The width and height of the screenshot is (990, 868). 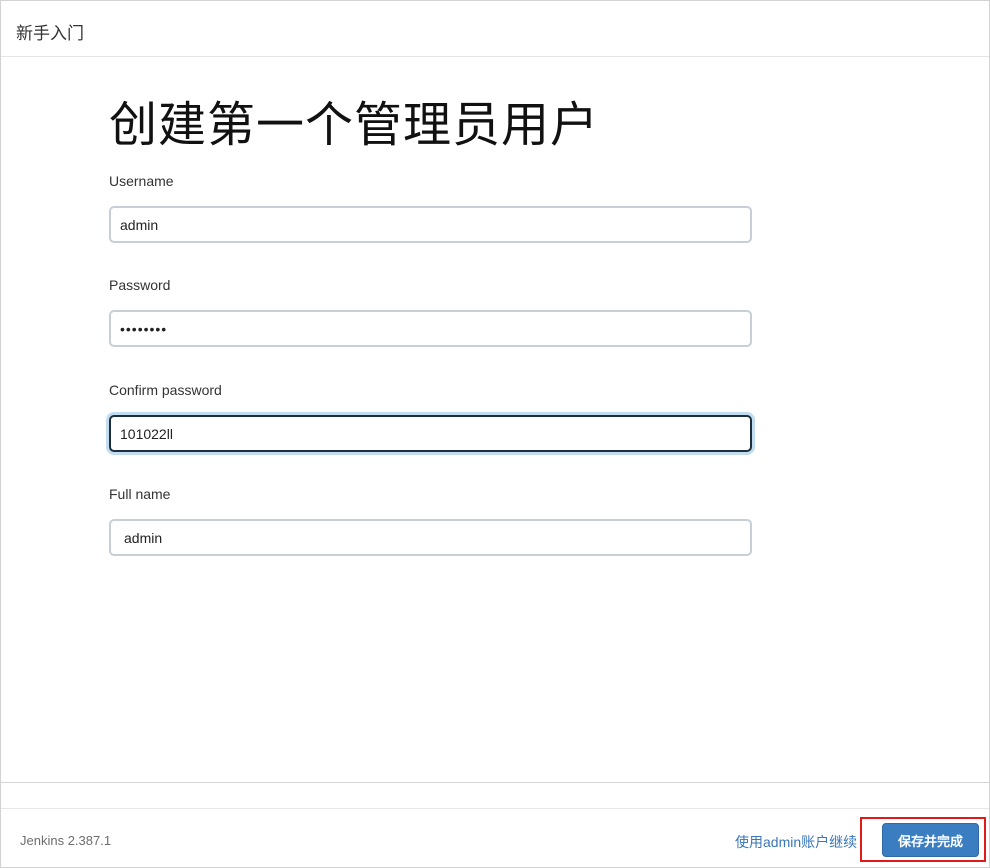 What do you see at coordinates (430, 328) in the screenshot?
I see `password-input` at bounding box center [430, 328].